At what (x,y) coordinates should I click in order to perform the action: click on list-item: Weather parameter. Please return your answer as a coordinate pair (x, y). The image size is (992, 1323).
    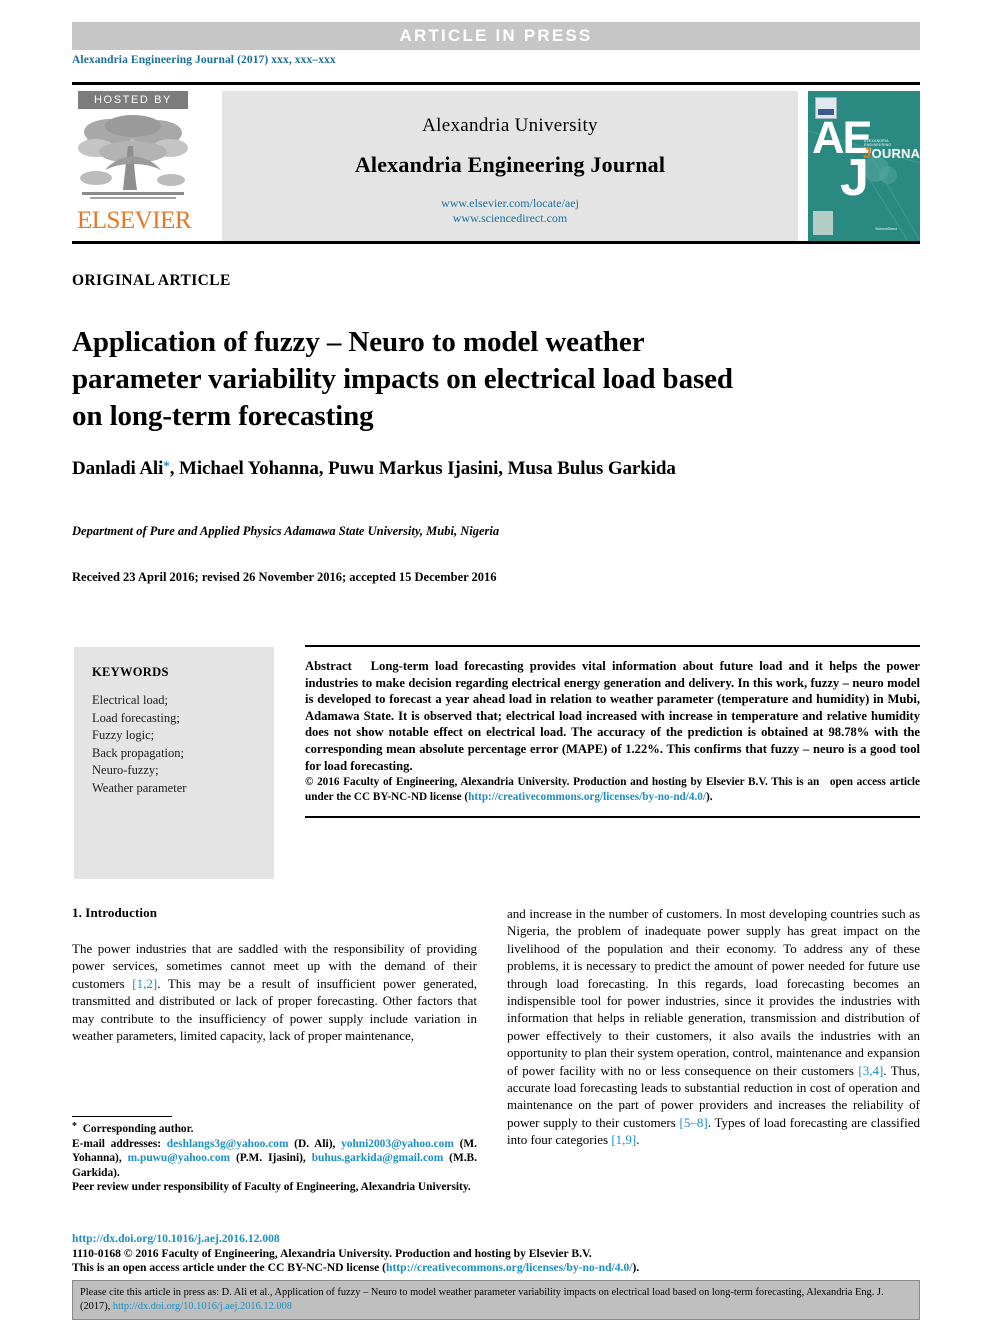
    Looking at the image, I should click on (139, 787).